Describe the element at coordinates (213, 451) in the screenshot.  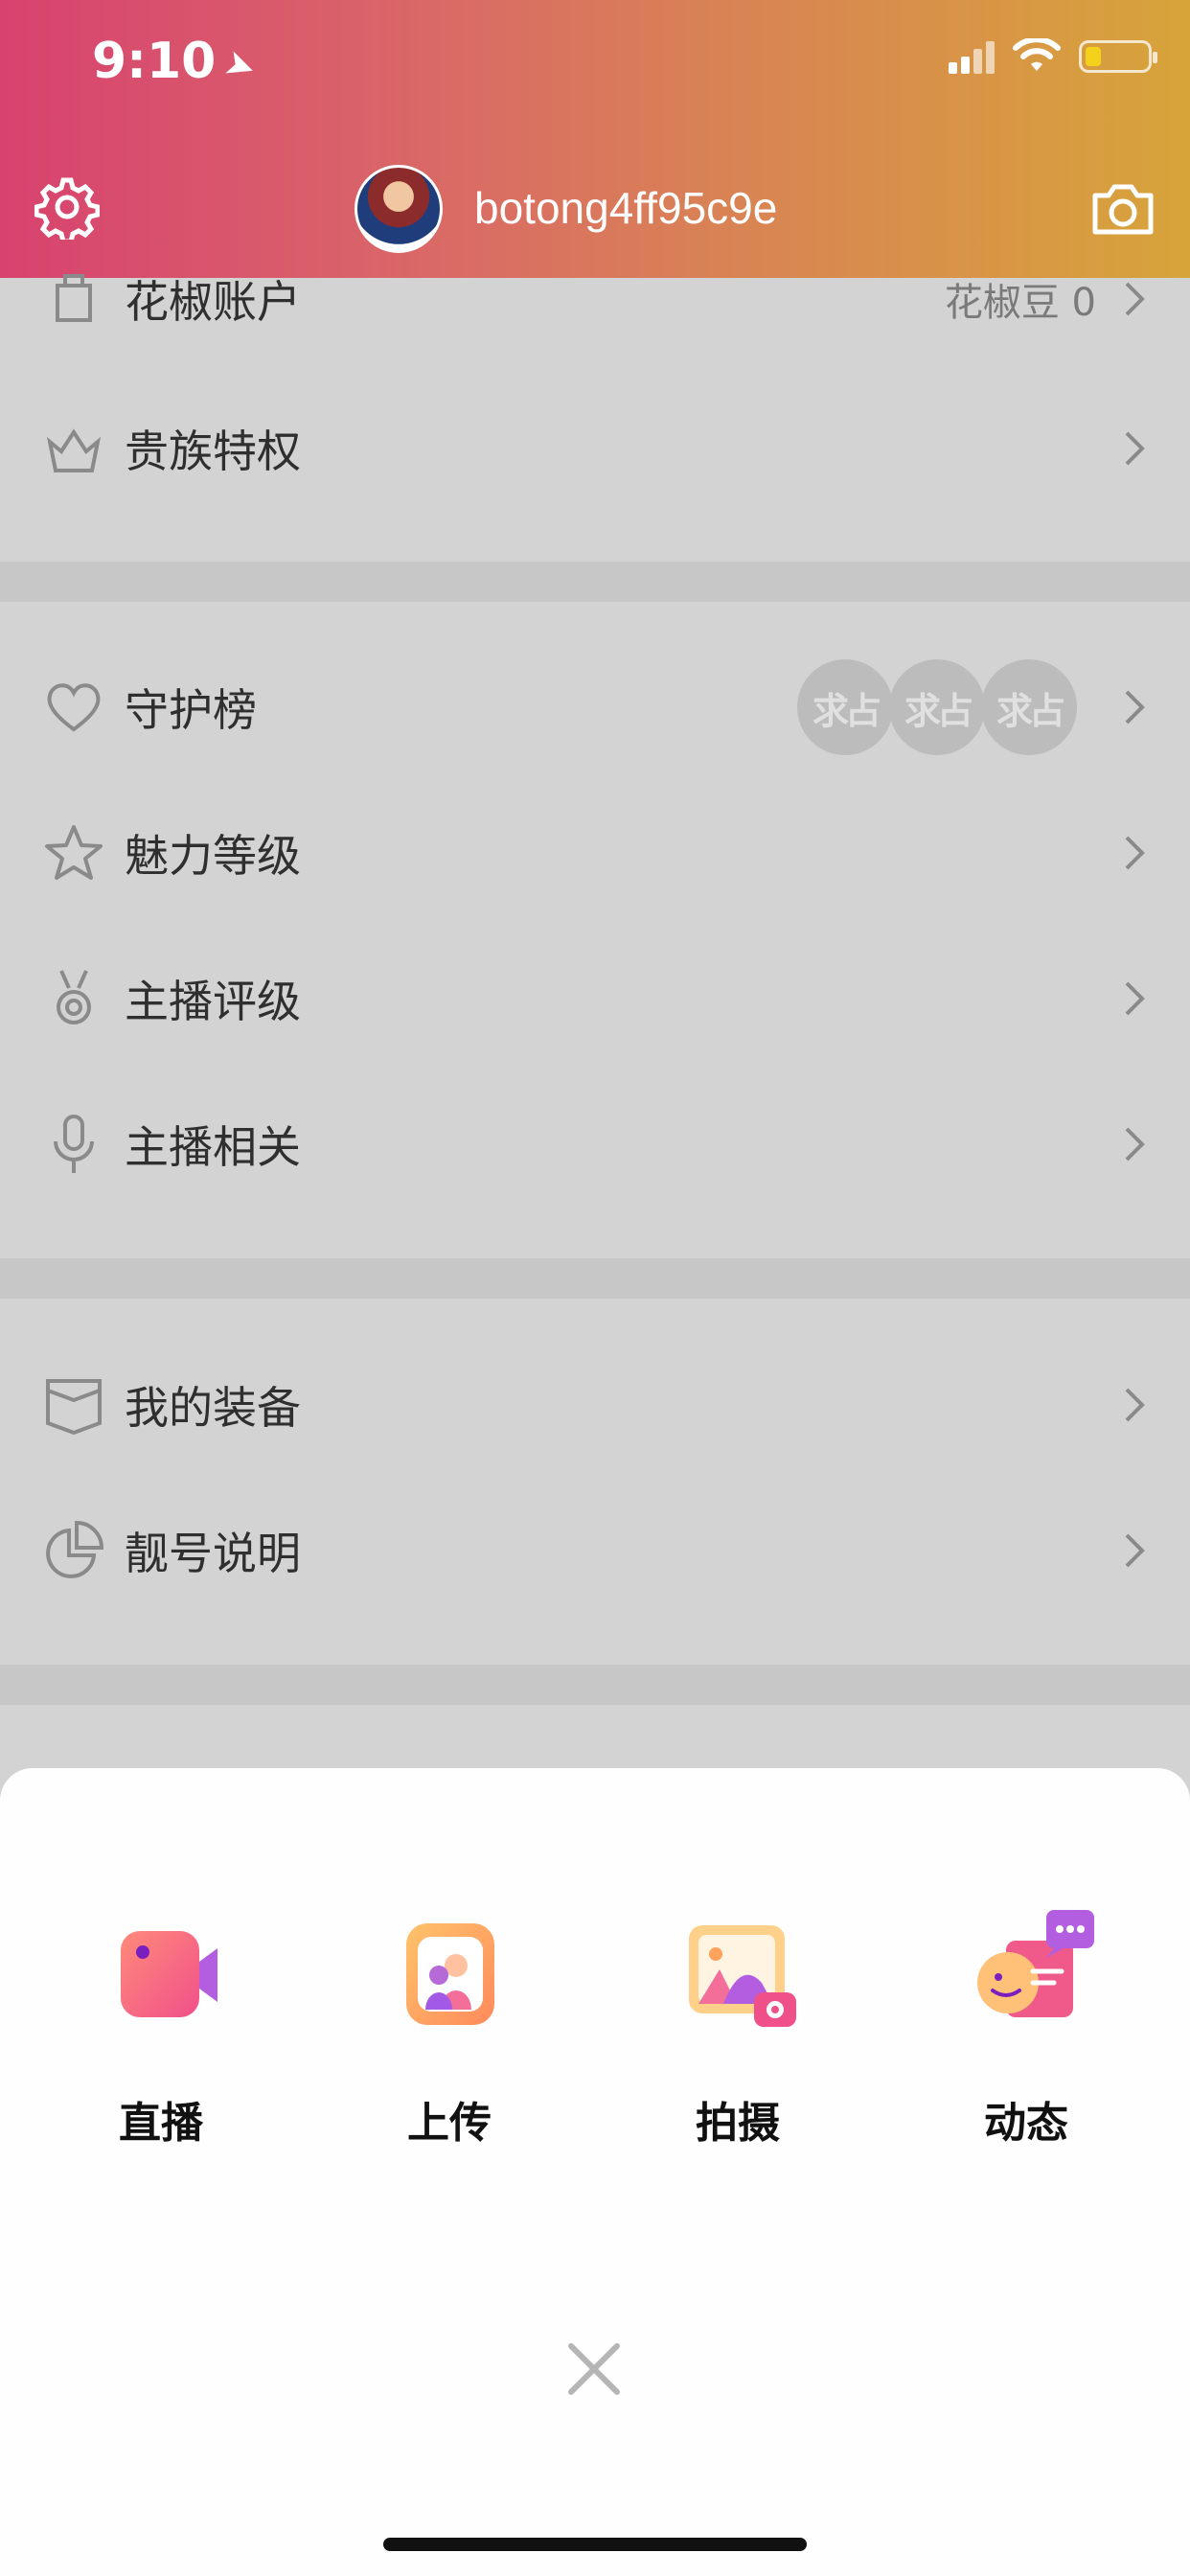
I see `menu-label: 贵族特权` at that location.